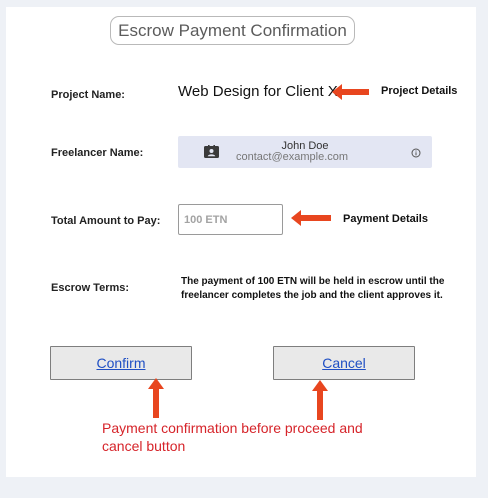 The height and width of the screenshot is (498, 488). I want to click on cancel-button: Cancel, so click(344, 363).